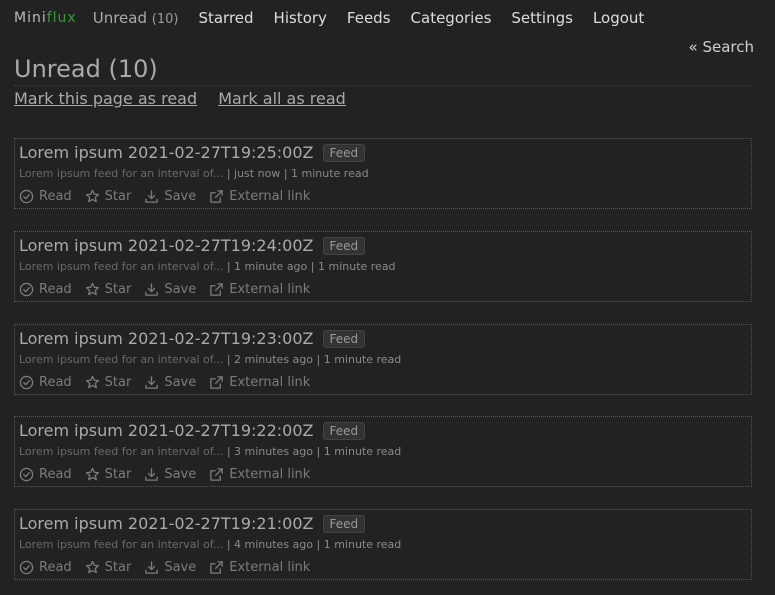  Describe the element at coordinates (451, 18) in the screenshot. I see `nav-categories: Categories` at that location.